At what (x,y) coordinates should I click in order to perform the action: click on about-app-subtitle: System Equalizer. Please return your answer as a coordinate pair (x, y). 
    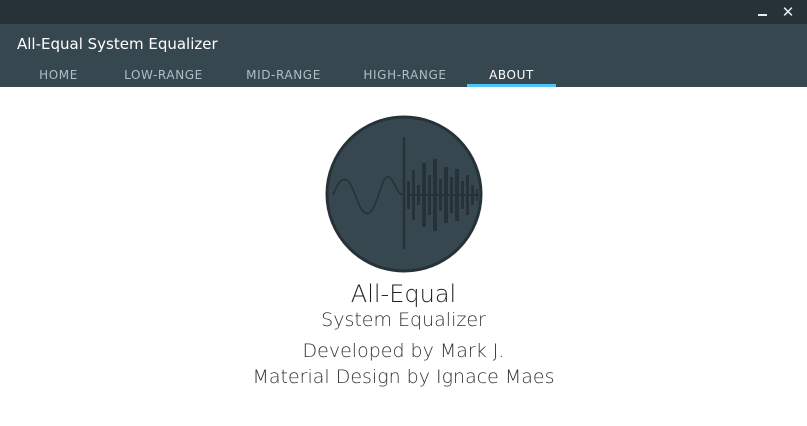
    Looking at the image, I should click on (403, 320).